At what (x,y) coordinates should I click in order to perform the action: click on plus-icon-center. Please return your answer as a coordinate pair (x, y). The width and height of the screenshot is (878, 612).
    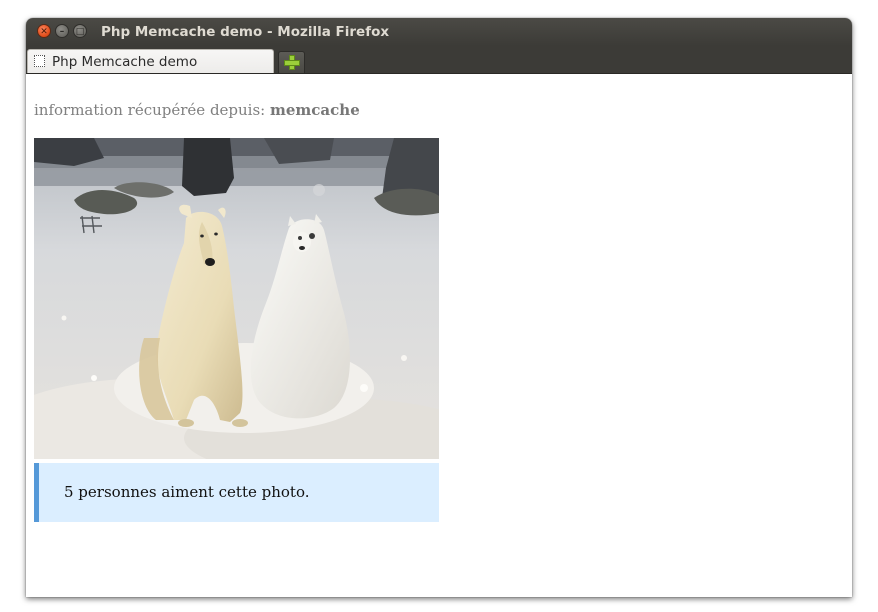
    Looking at the image, I should click on (292, 63).